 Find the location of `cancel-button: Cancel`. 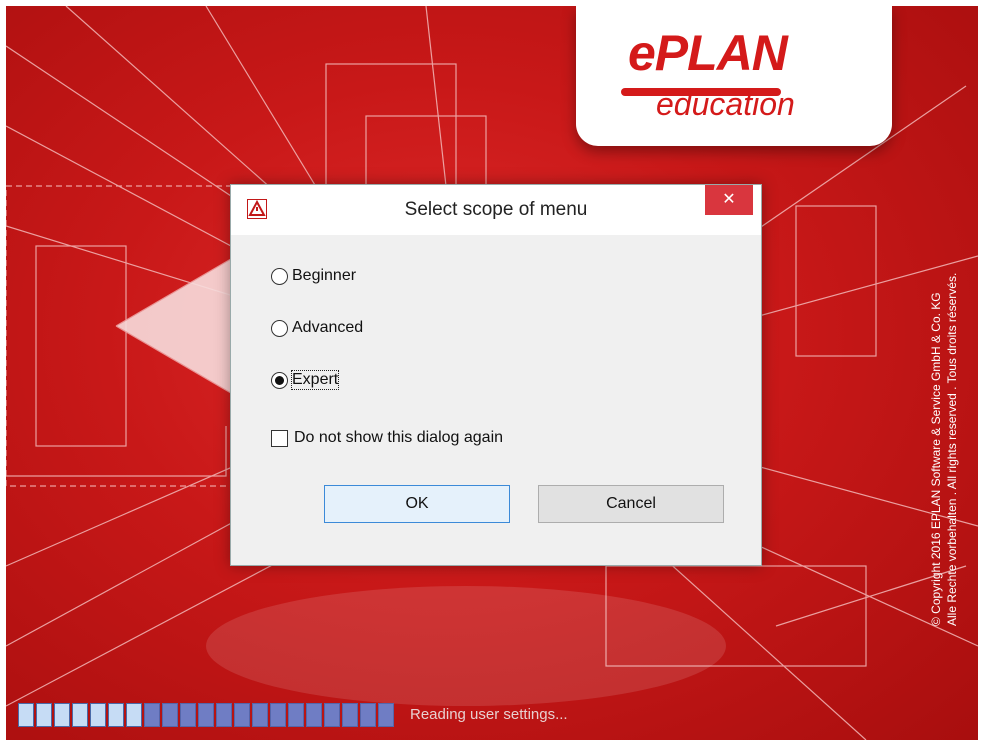

cancel-button: Cancel is located at coordinates (631, 504).